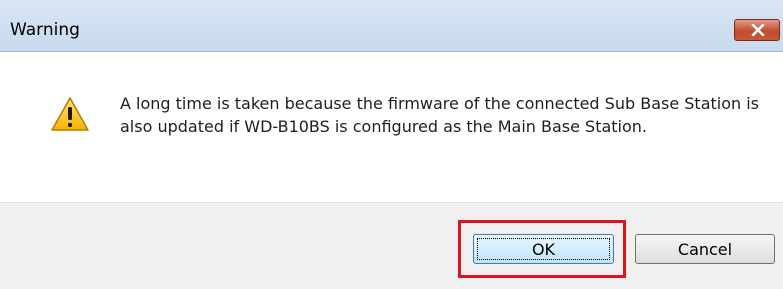 The image size is (783, 289). Describe the element at coordinates (542, 249) in the screenshot. I see `ok-button-highlight-box` at that location.